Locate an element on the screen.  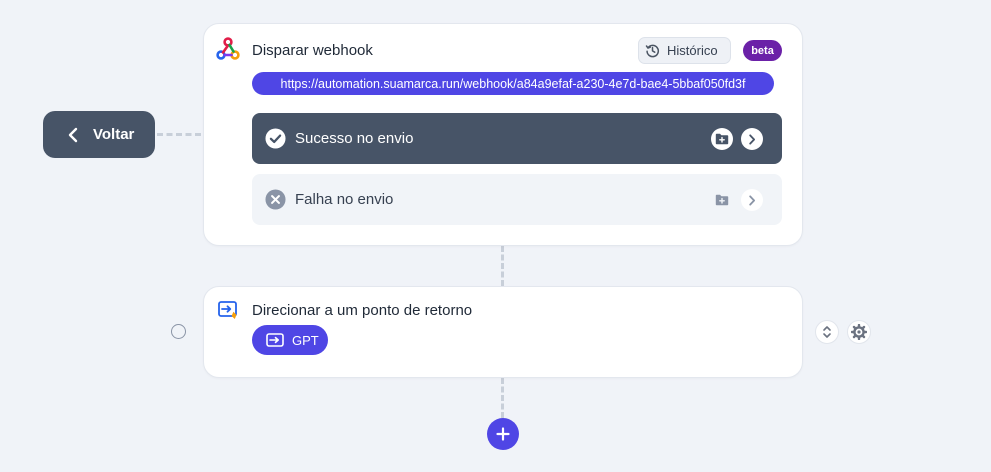
connector-webhook-redirect is located at coordinates (502, 266).